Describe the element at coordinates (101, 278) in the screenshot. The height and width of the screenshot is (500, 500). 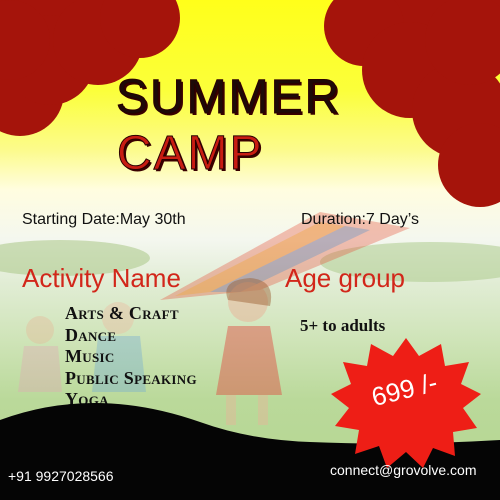
I see `activity-heading: Activity Name` at that location.